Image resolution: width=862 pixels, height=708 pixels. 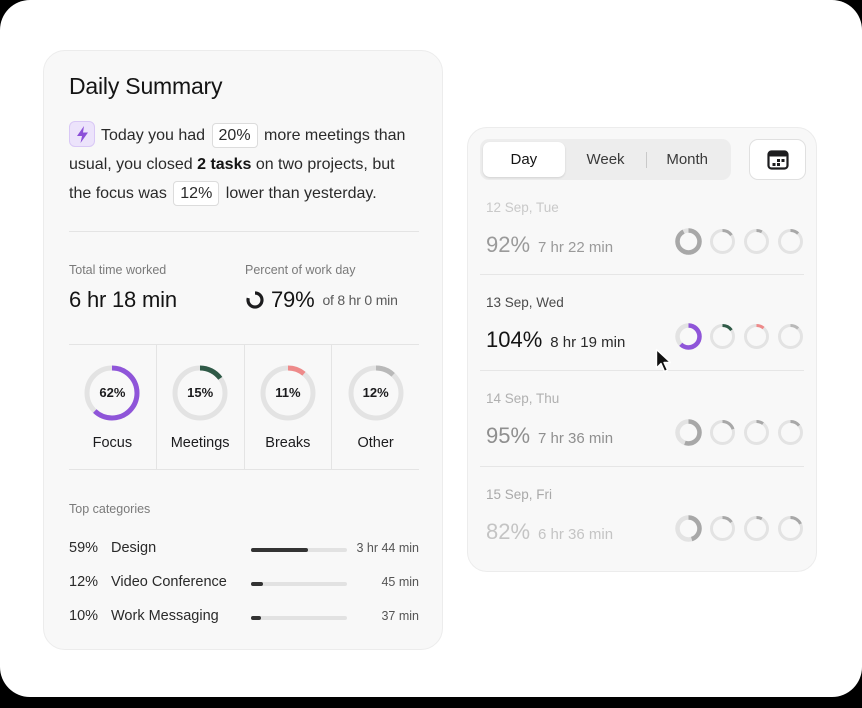 I want to click on ring-percent: 12%, so click(x=375, y=392).